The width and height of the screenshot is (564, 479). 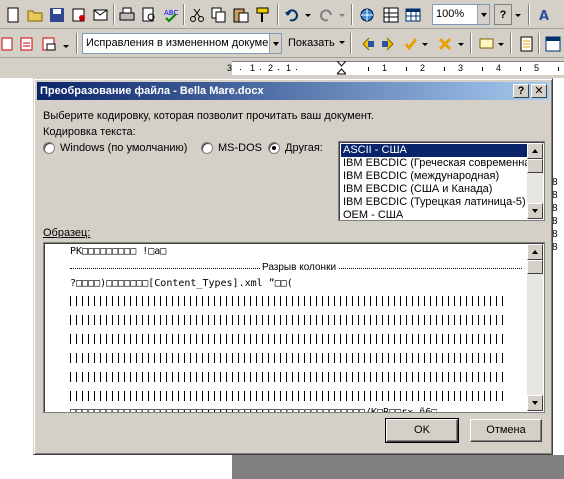 What do you see at coordinates (367, 14) in the screenshot?
I see `hyperlink-icon` at bounding box center [367, 14].